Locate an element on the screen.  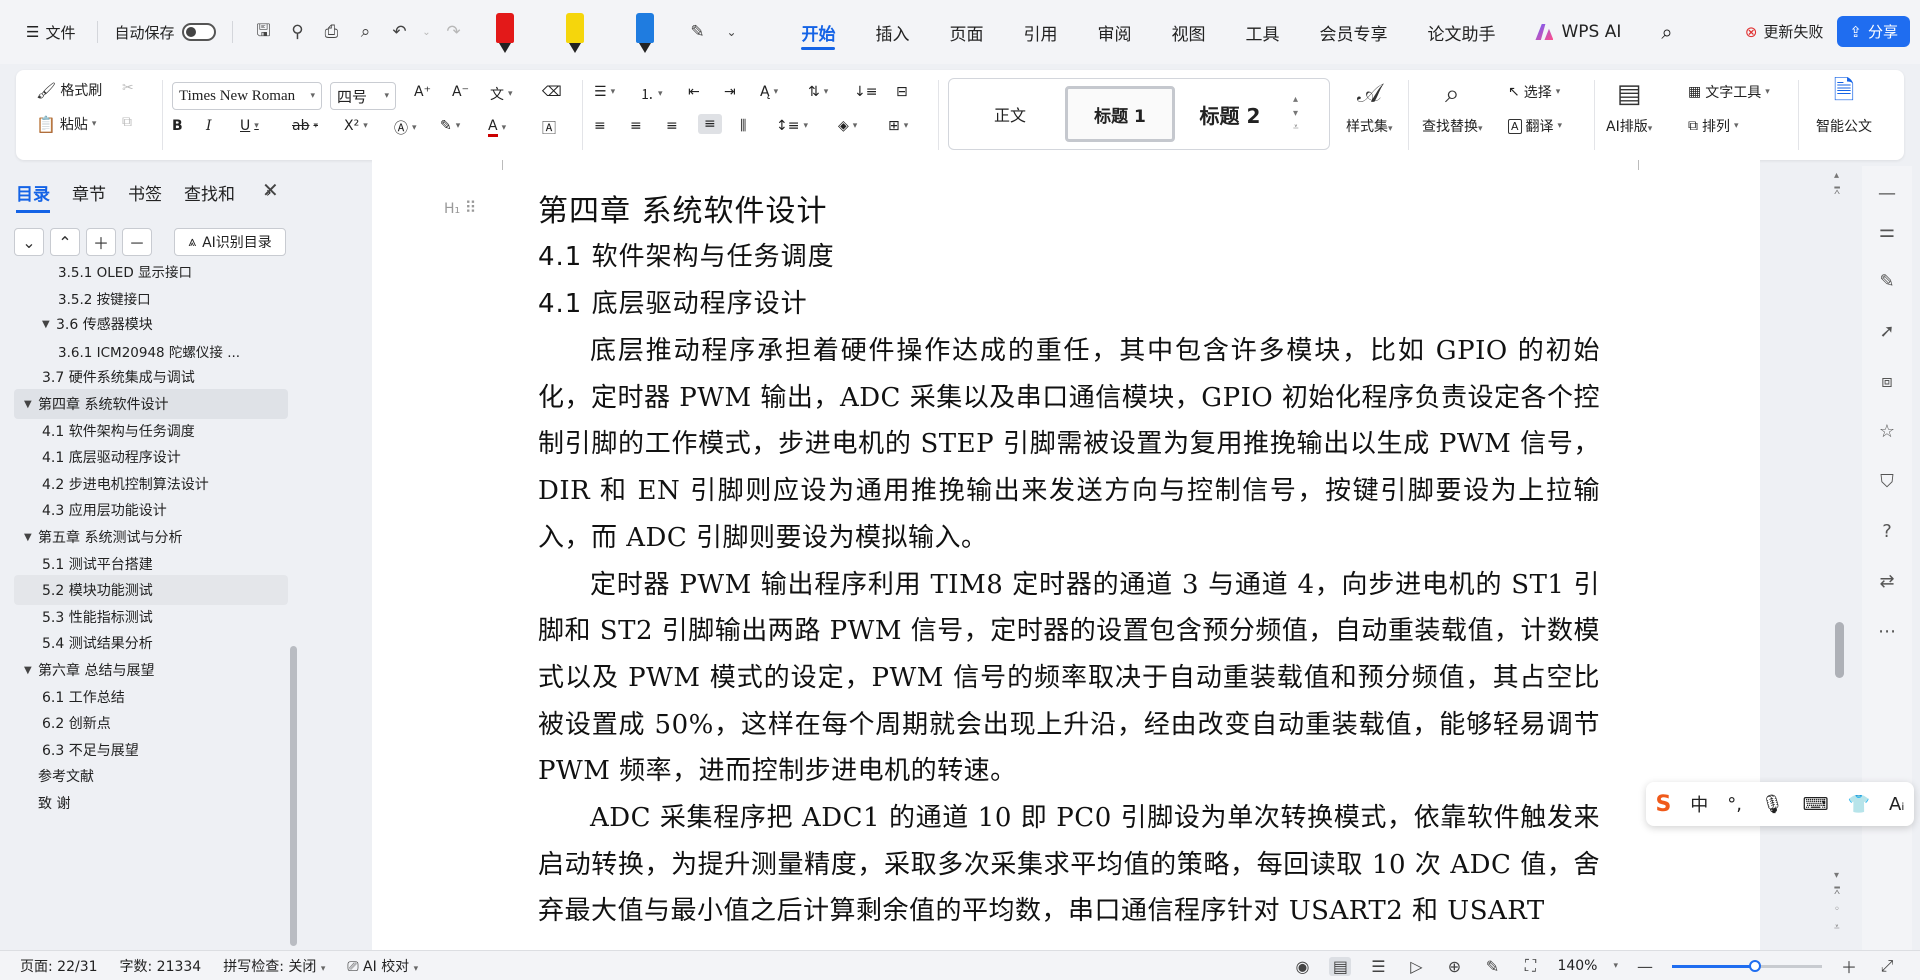
zoom-level: 140% is located at coordinates (1577, 966).